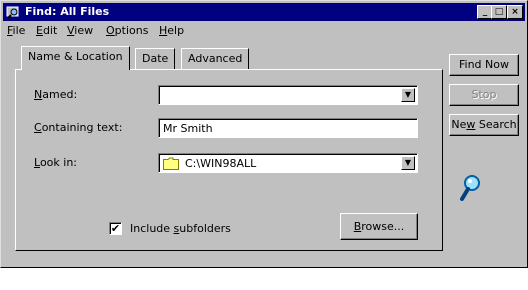 The image size is (528, 290). Describe the element at coordinates (67, 11) in the screenshot. I see `window-title: Find: All Files` at that location.